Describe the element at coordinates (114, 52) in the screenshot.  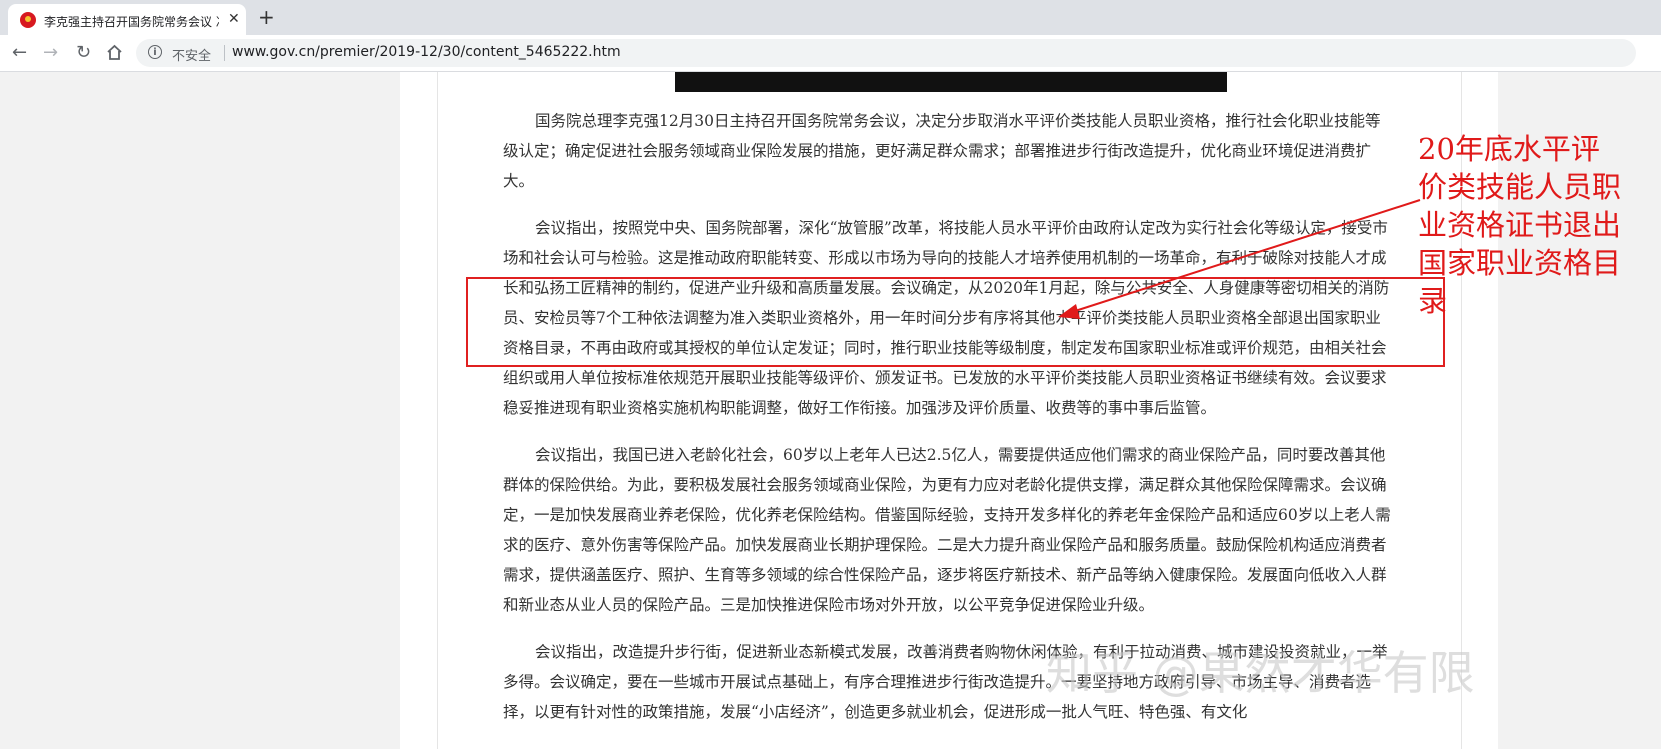
I see `home-icon` at that location.